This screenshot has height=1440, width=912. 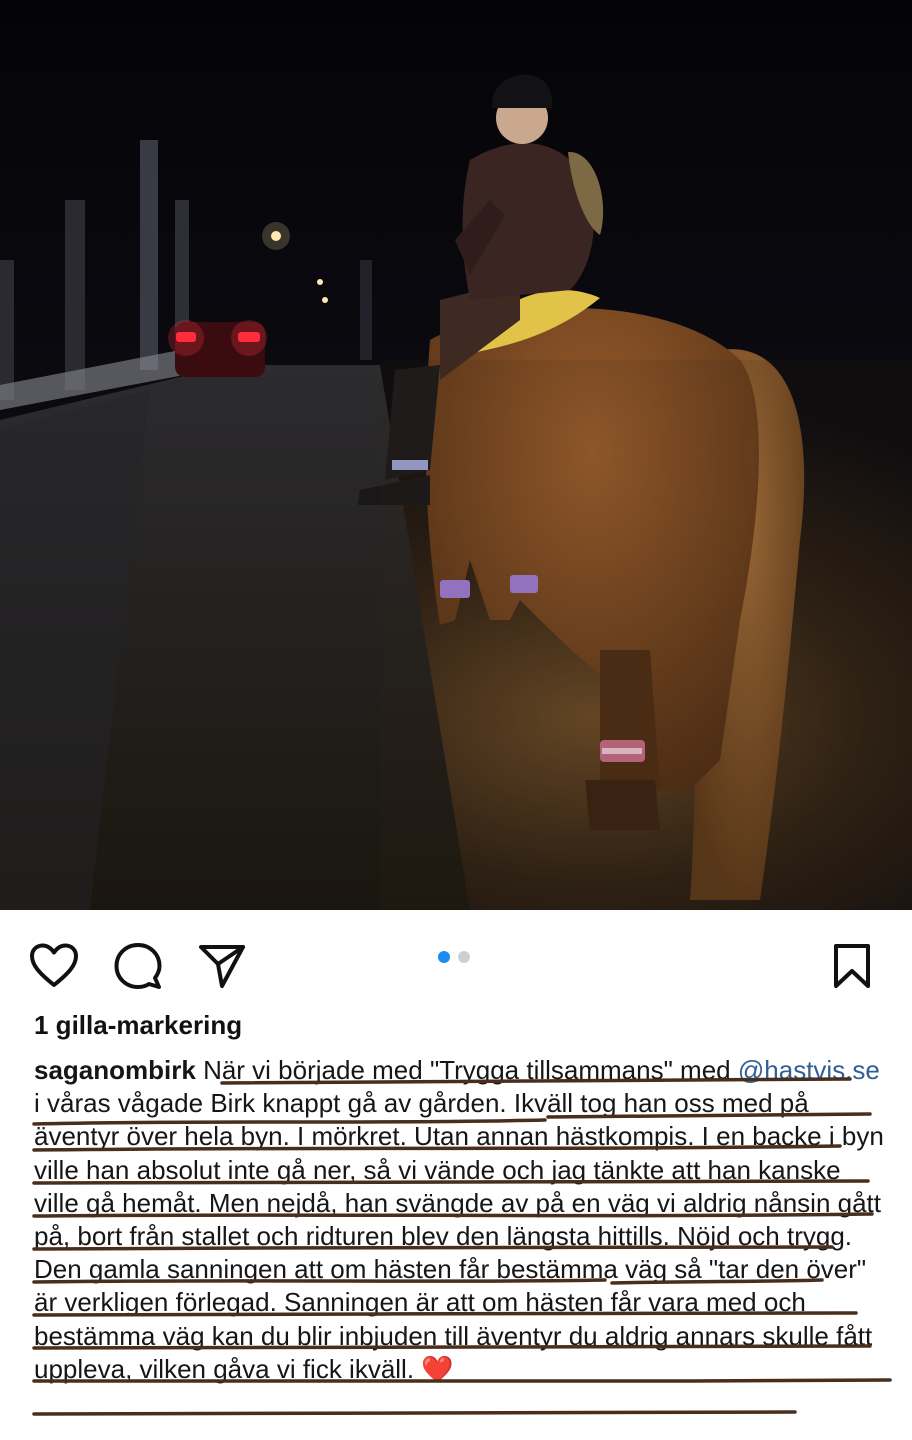 I want to click on caption-username: saganombirk, so click(x=115, y=1070).